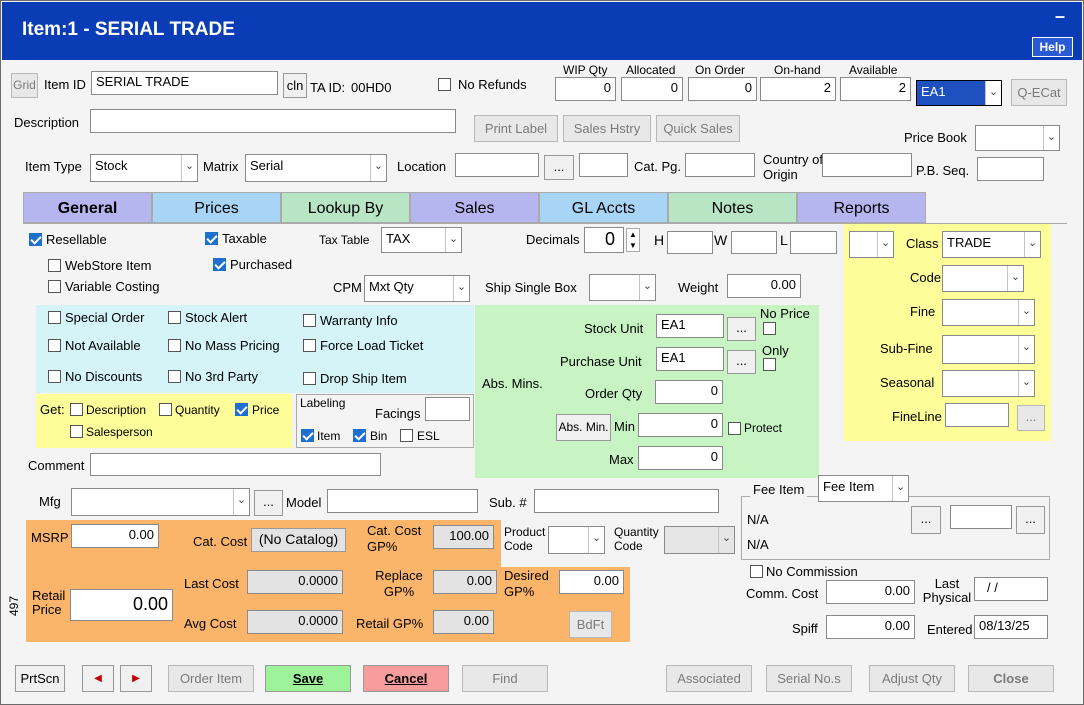 The width and height of the screenshot is (1084, 705). What do you see at coordinates (798, 89) in the screenshot?
I see `on-hand-input: 2` at bounding box center [798, 89].